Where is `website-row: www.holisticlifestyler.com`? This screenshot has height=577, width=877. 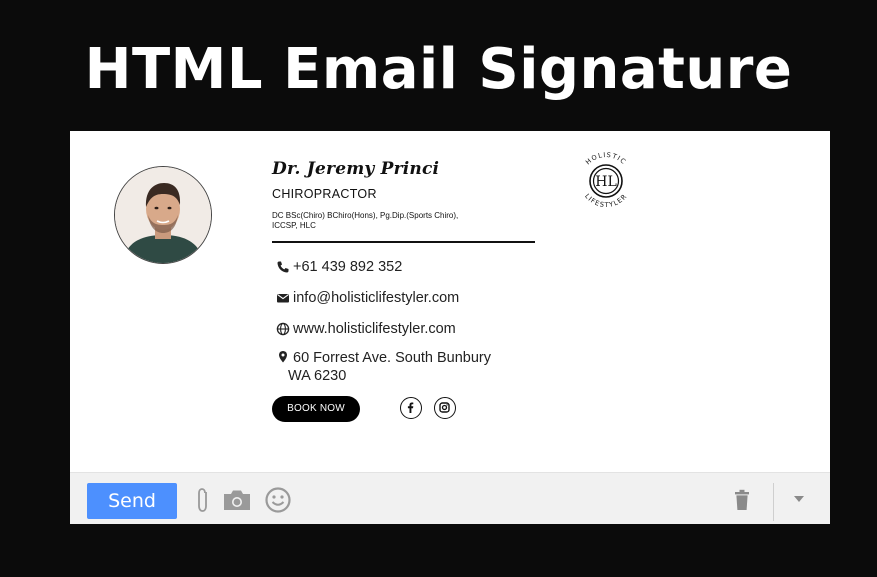
website-row: www.holisticlifestyler.com is located at coordinates (366, 329).